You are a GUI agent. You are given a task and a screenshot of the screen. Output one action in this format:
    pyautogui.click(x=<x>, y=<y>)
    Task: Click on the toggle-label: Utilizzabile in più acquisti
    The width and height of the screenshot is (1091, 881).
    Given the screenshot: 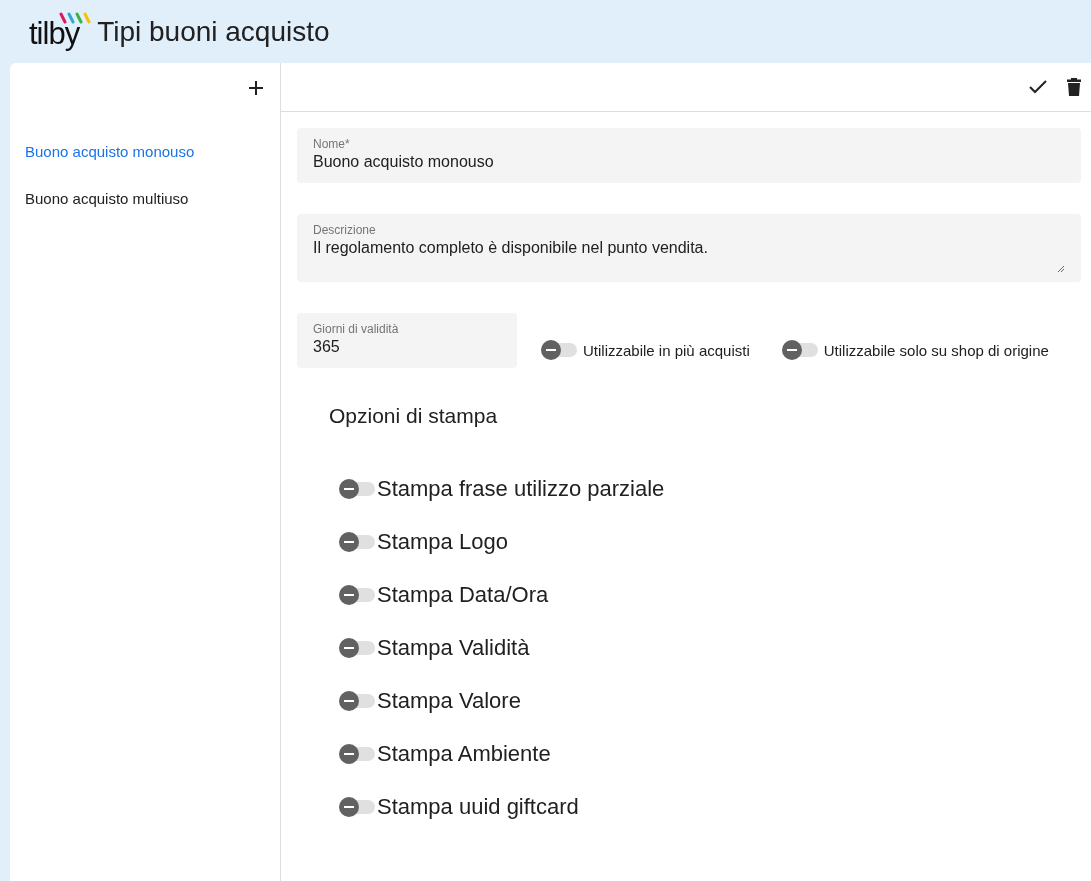 What is the action you would take?
    pyautogui.click(x=666, y=350)
    